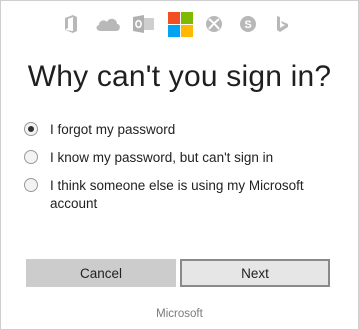 Image resolution: width=359 pixels, height=330 pixels. I want to click on xbox-icon, so click(214, 24).